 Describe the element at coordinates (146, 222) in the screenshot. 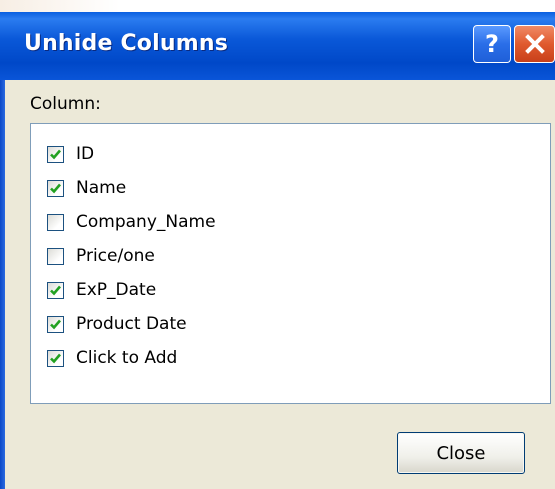

I see `column-name: Company_Name` at that location.